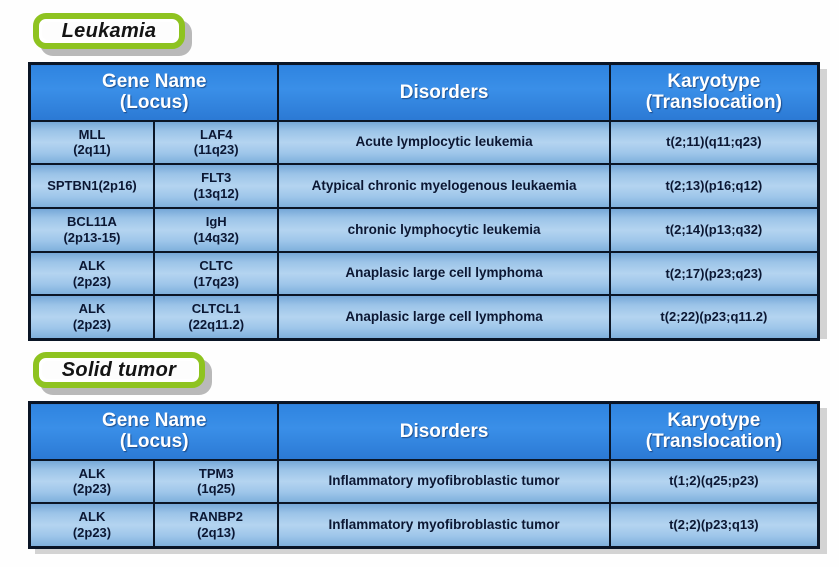 The width and height of the screenshot is (839, 567). What do you see at coordinates (216, 150) in the screenshot?
I see `gene-b-locus: (11q23)` at bounding box center [216, 150].